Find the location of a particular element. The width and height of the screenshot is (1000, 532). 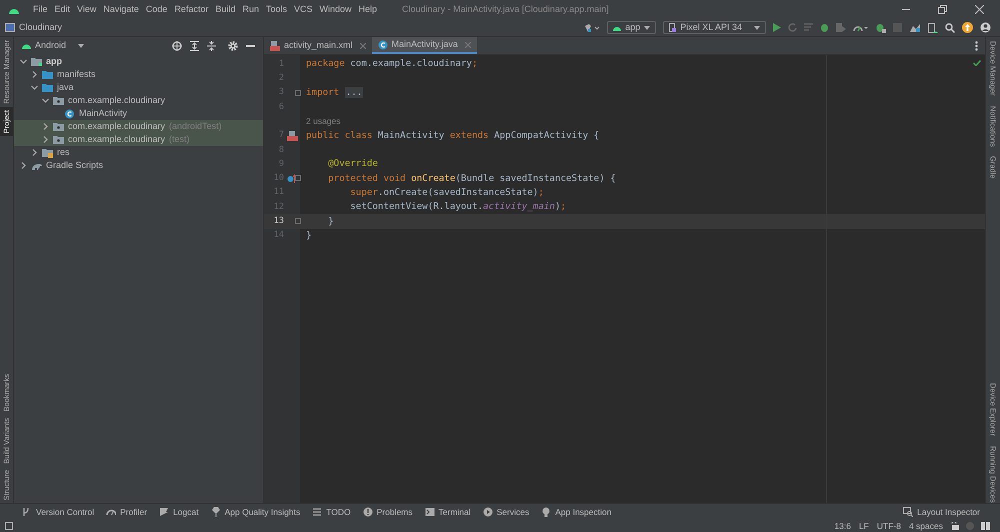

bug-sync-icon is located at coordinates (881, 27).